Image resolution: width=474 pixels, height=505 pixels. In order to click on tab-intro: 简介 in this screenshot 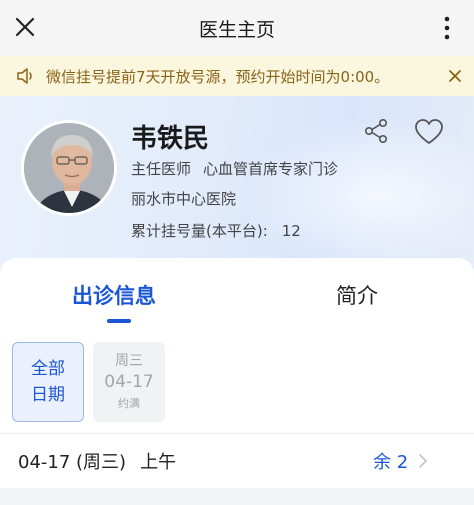, I will do `click(357, 295)`.